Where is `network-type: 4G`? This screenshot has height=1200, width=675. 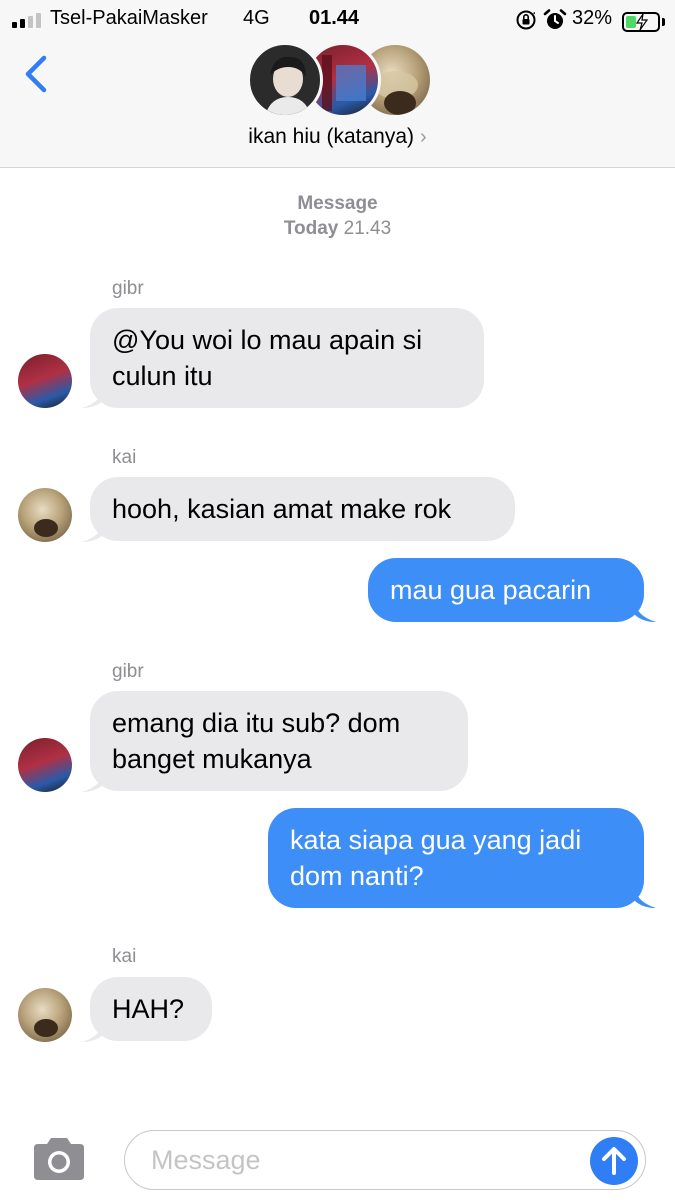
network-type: 4G is located at coordinates (256, 18).